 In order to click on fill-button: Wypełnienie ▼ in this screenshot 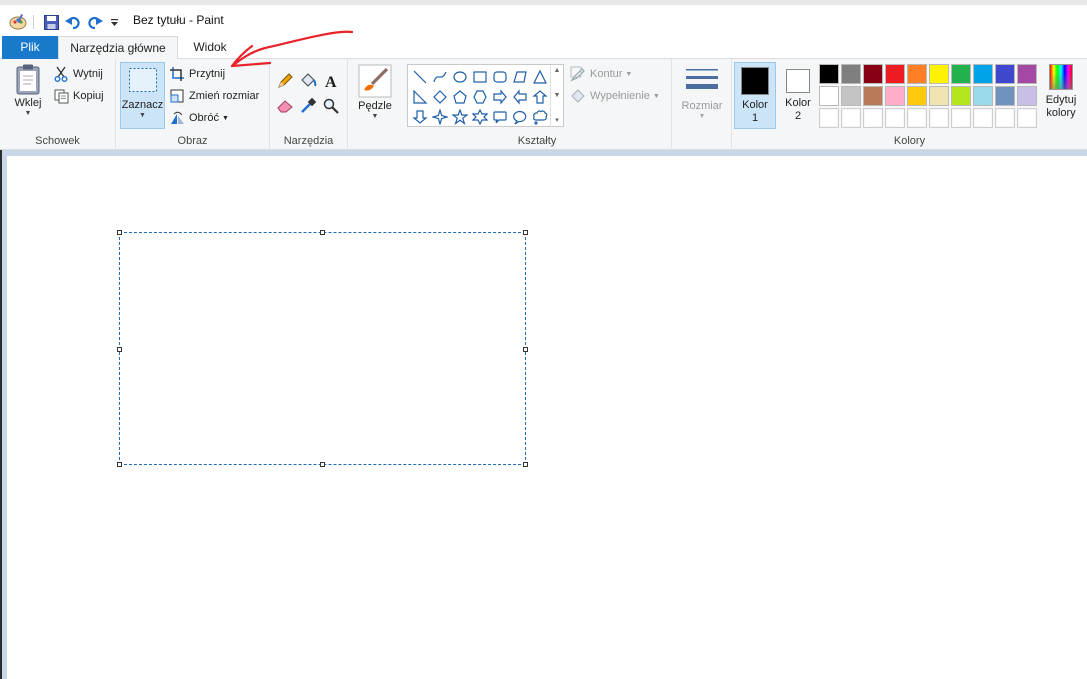, I will do `click(615, 96)`.